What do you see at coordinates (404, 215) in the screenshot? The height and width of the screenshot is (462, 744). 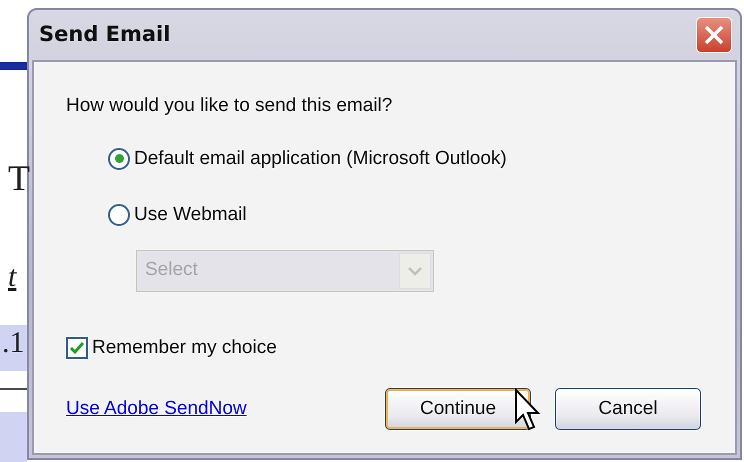 I see `radio-option: Use Webmail` at bounding box center [404, 215].